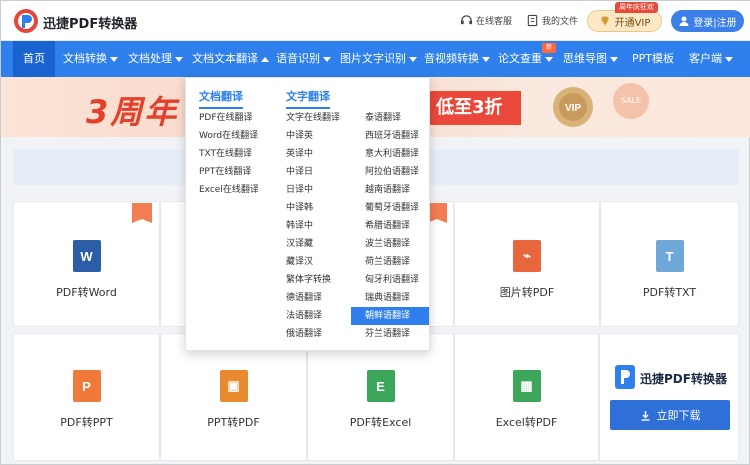 The height and width of the screenshot is (465, 750). What do you see at coordinates (678, 415) in the screenshot?
I see `download-label: 立即下载` at bounding box center [678, 415].